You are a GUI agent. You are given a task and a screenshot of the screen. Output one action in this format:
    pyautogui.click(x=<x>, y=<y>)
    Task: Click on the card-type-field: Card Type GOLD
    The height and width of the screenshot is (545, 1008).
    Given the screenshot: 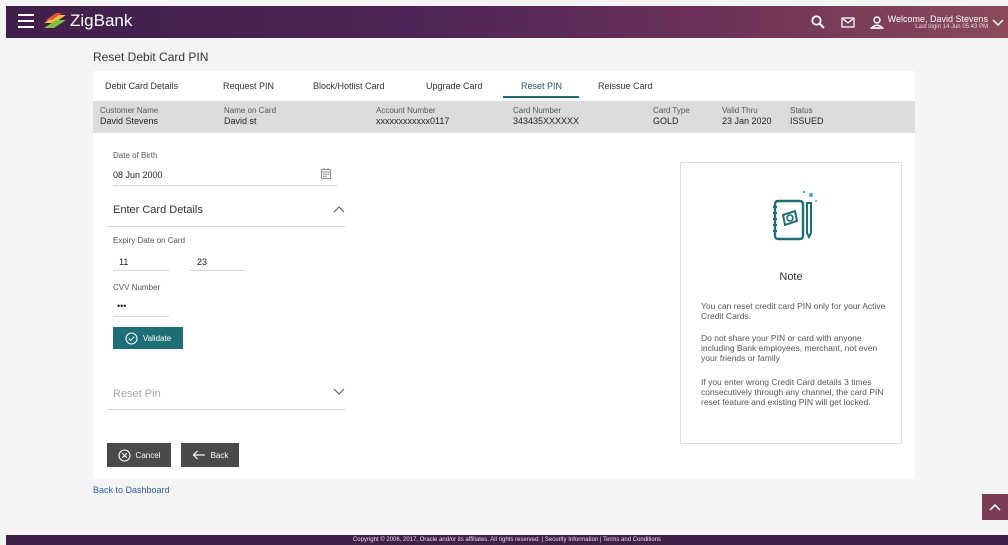 What is the action you would take?
    pyautogui.click(x=671, y=116)
    